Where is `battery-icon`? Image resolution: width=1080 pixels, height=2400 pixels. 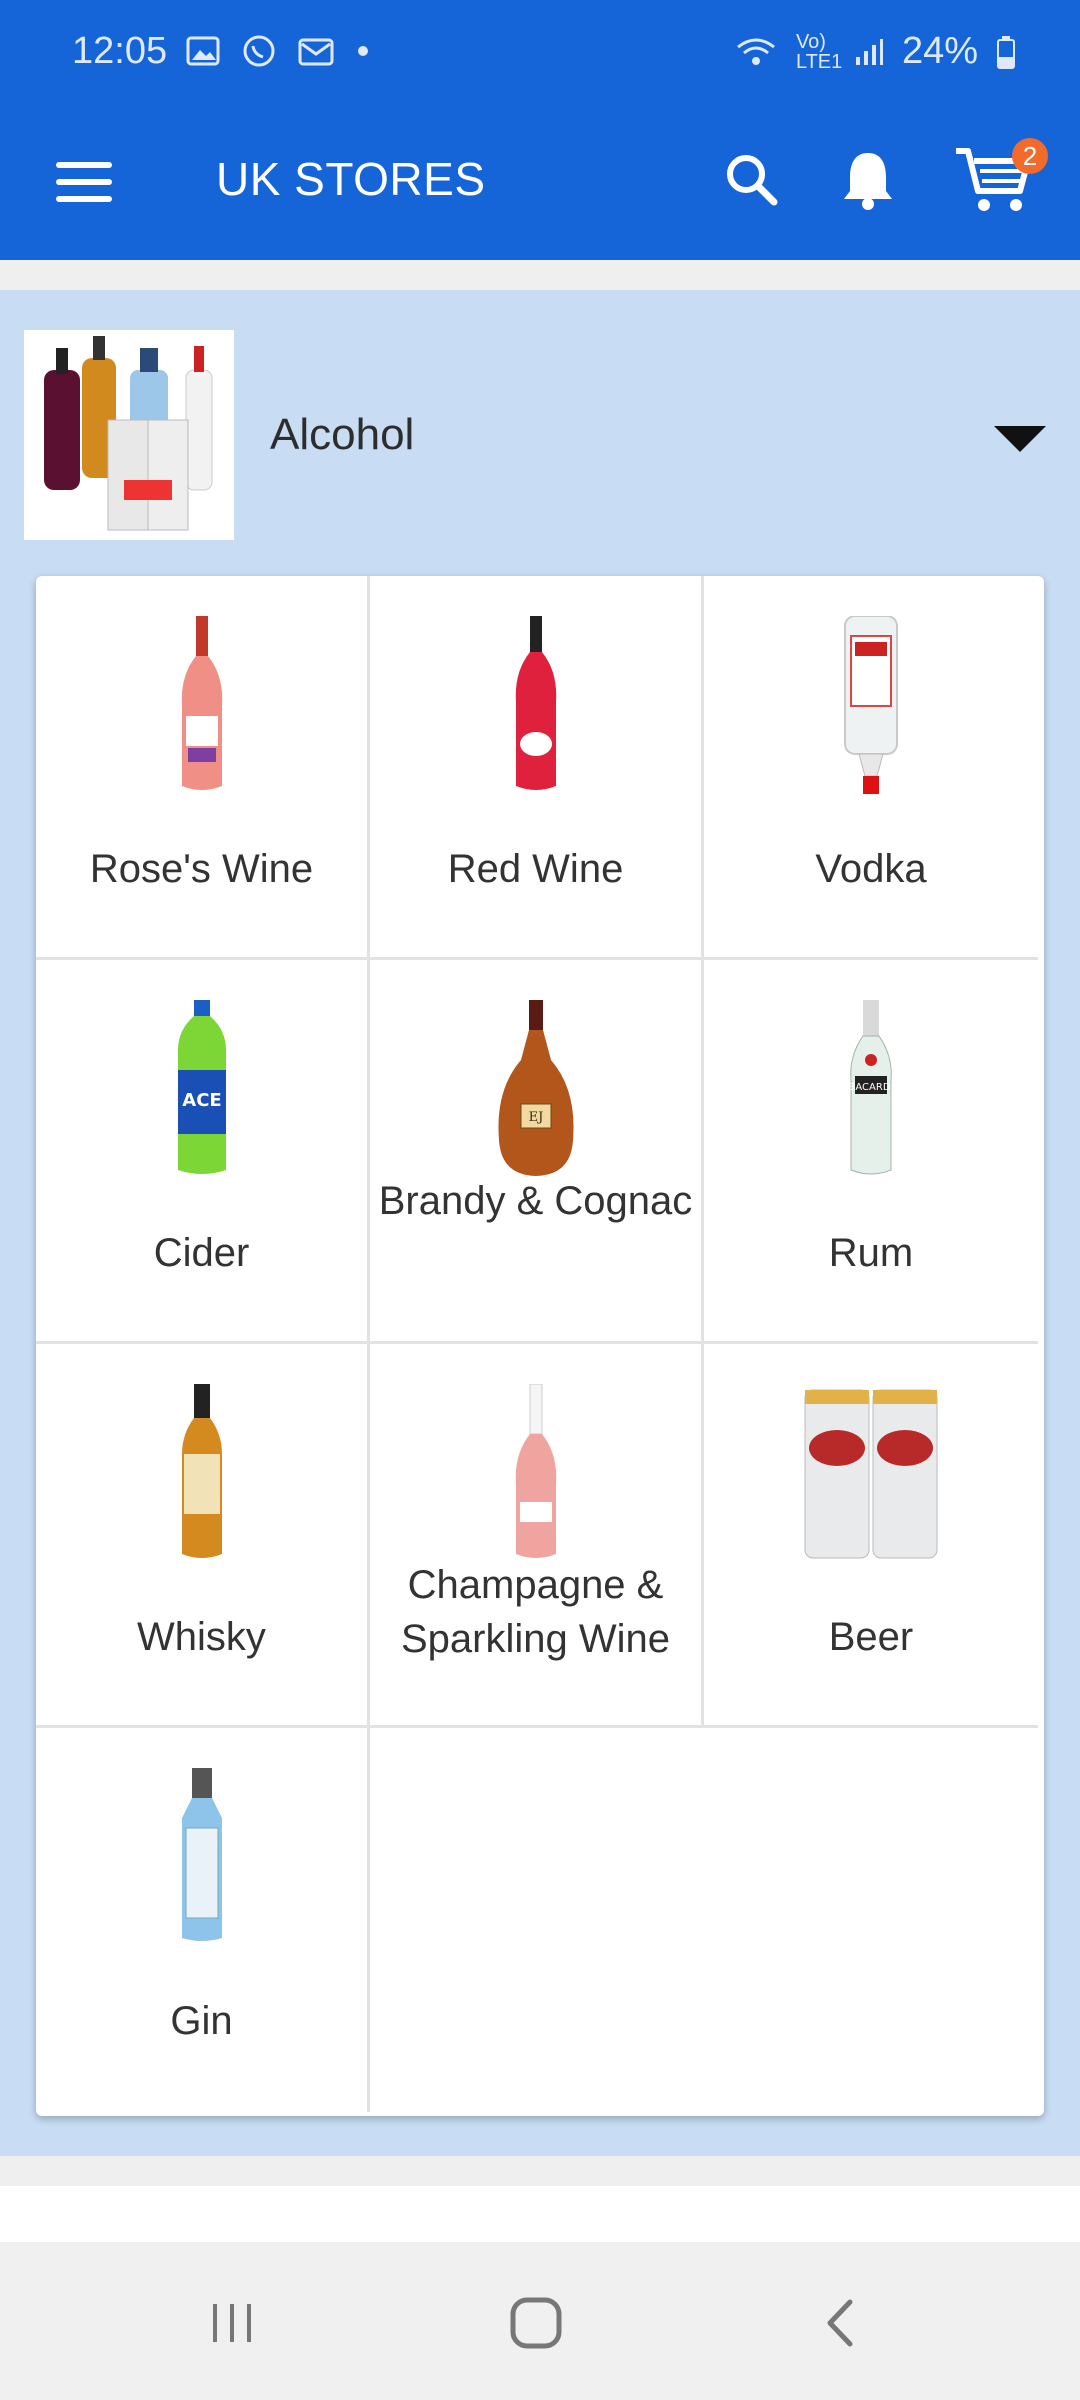
battery-icon is located at coordinates (1006, 52).